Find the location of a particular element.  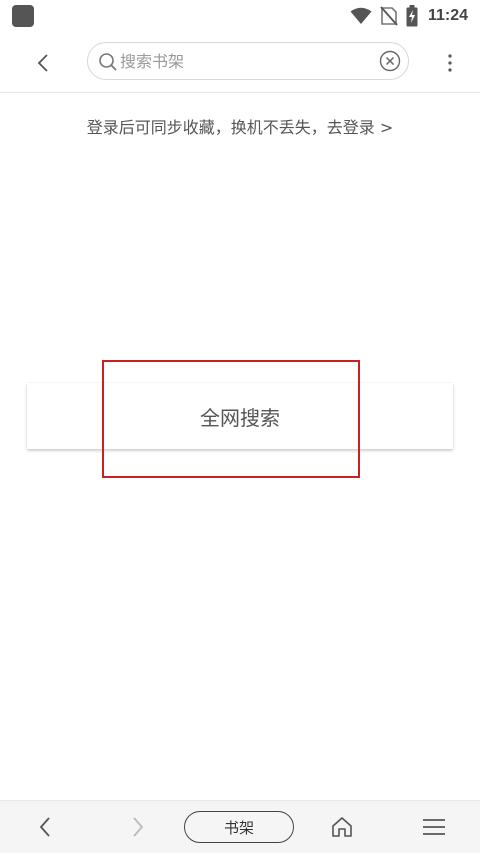

nav-home-button is located at coordinates (342, 827).